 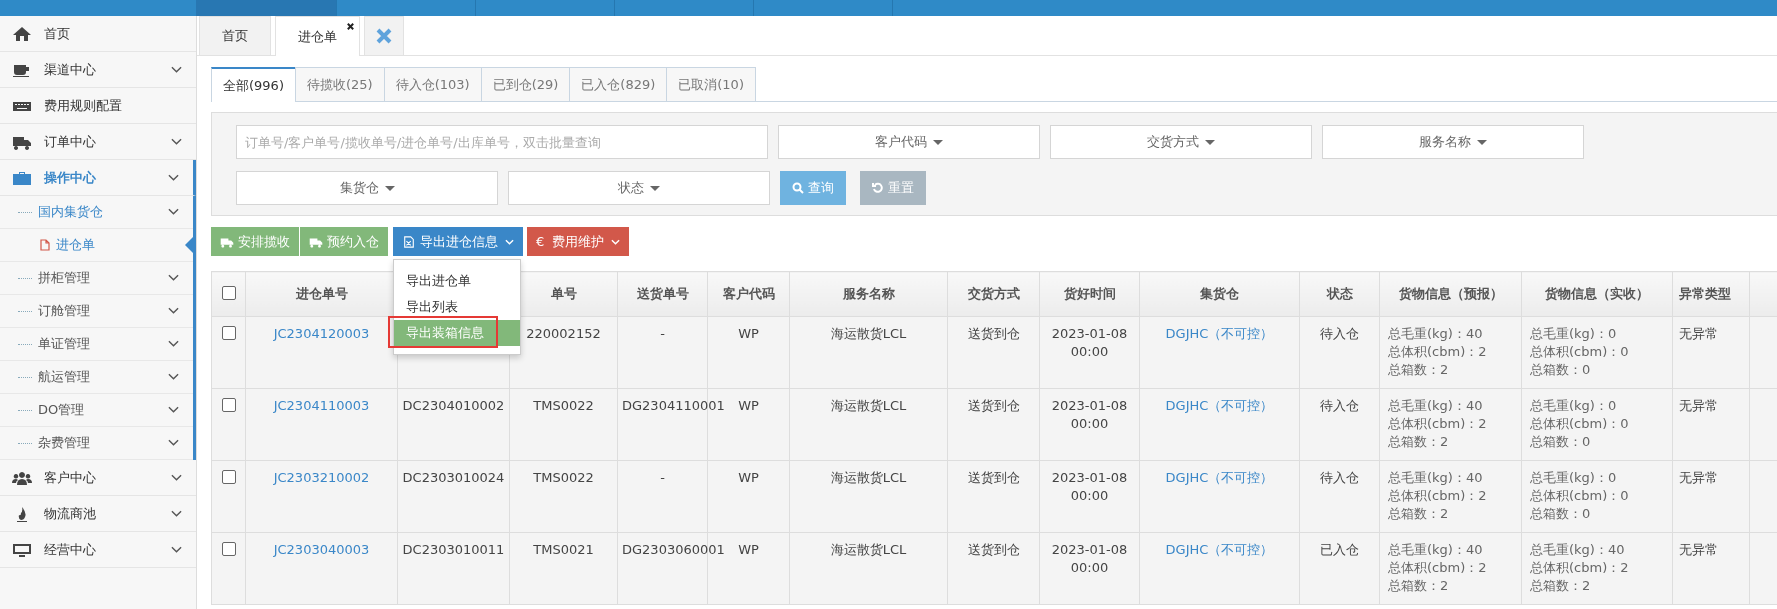 What do you see at coordinates (96, 443) in the screenshot?
I see `sidebar-subitem: 杂费管理` at bounding box center [96, 443].